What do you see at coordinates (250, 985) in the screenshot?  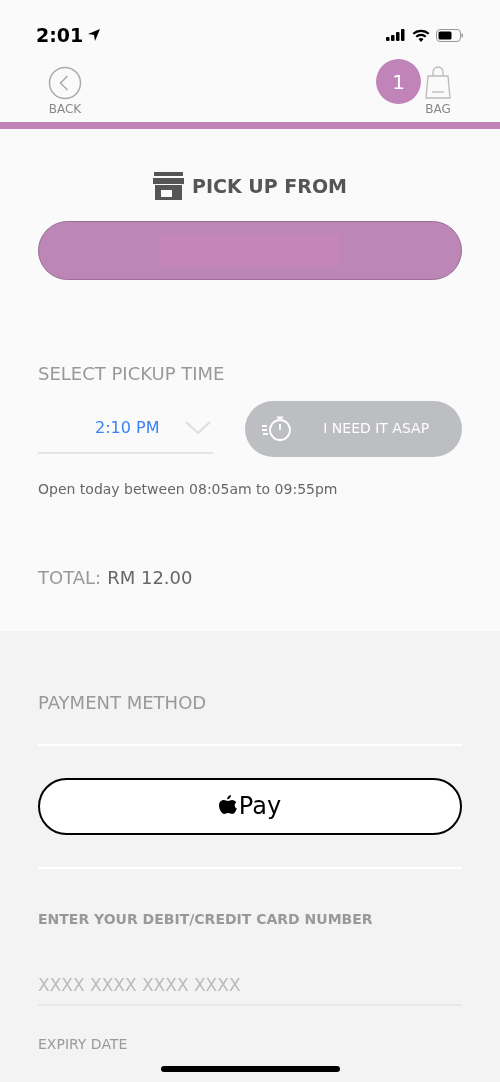 I see `card-number-field: XXXX XXXX XXXX XXXX` at bounding box center [250, 985].